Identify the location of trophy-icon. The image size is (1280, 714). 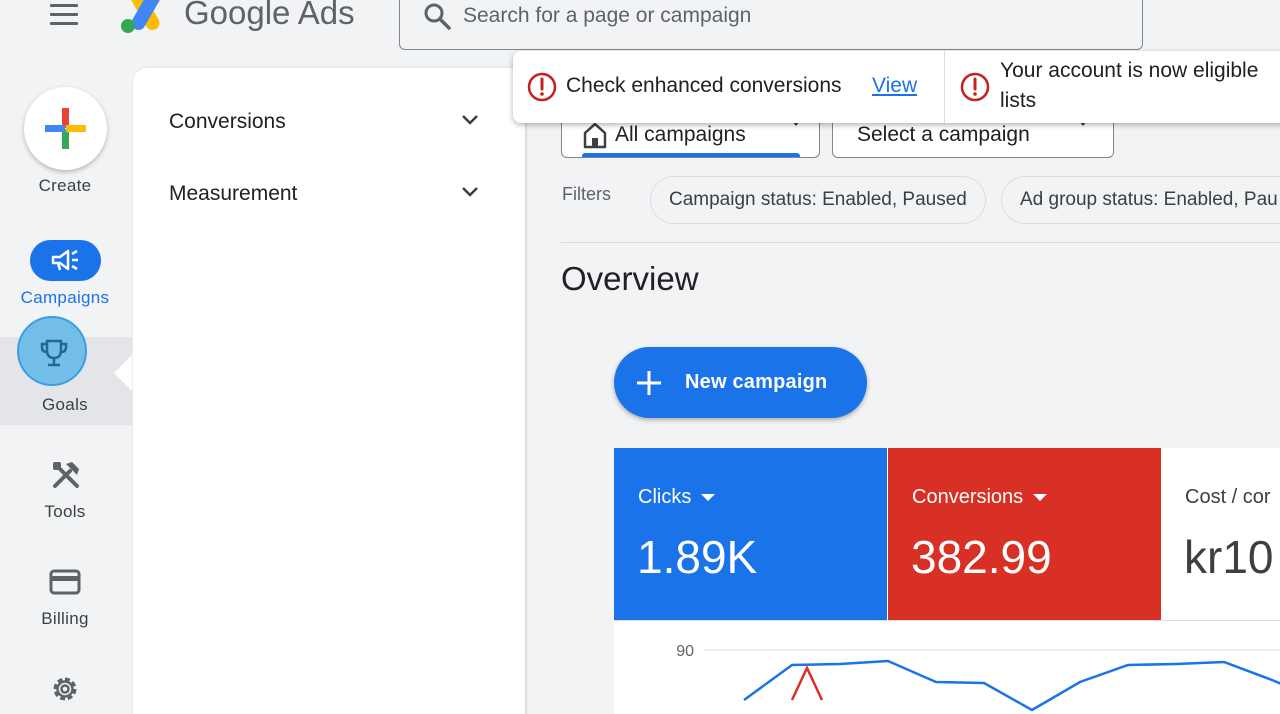
(54, 353).